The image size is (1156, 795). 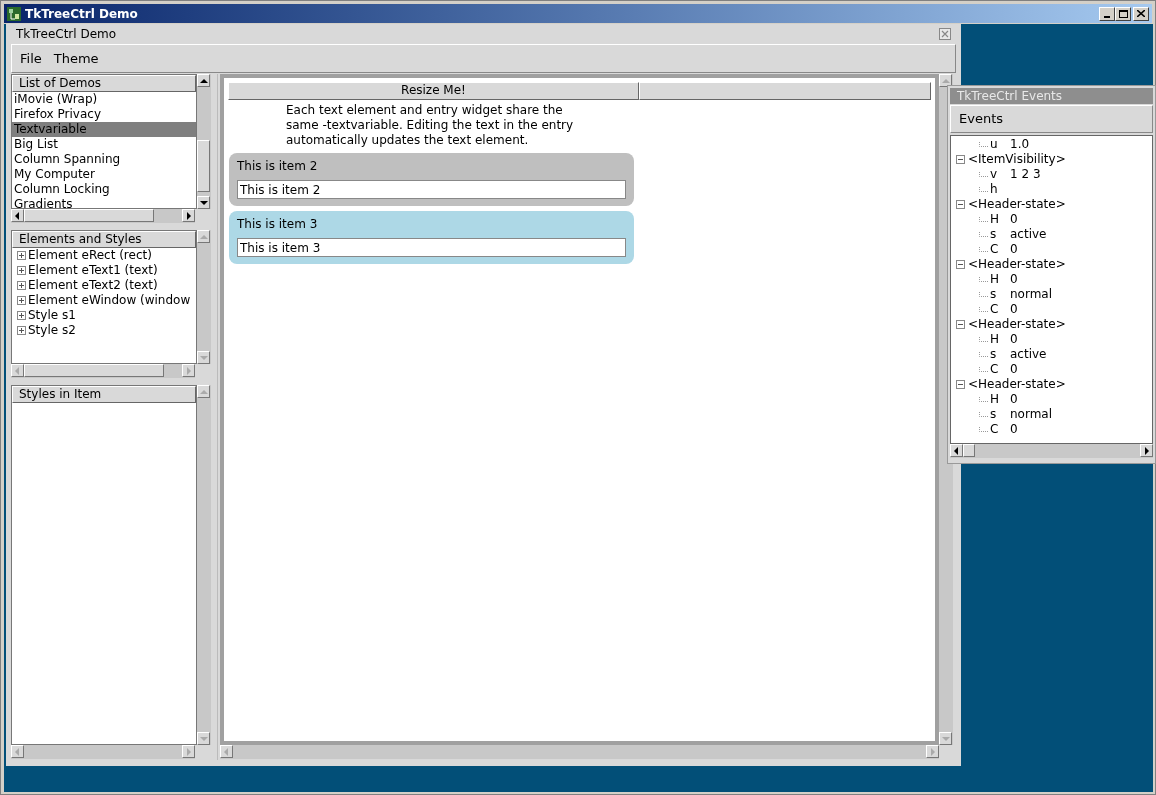 What do you see at coordinates (1000, 174) in the screenshot?
I see `event-field-key: v` at bounding box center [1000, 174].